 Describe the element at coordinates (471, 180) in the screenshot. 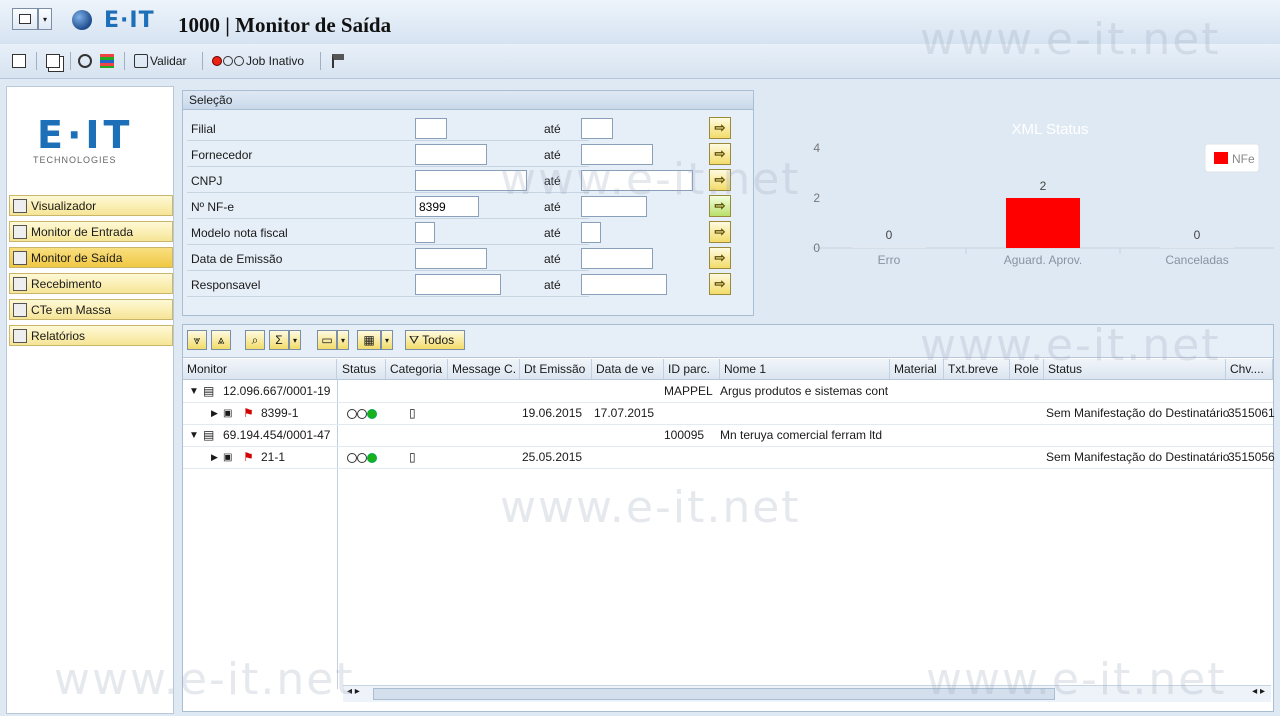

I see `cnpj-from-input` at that location.